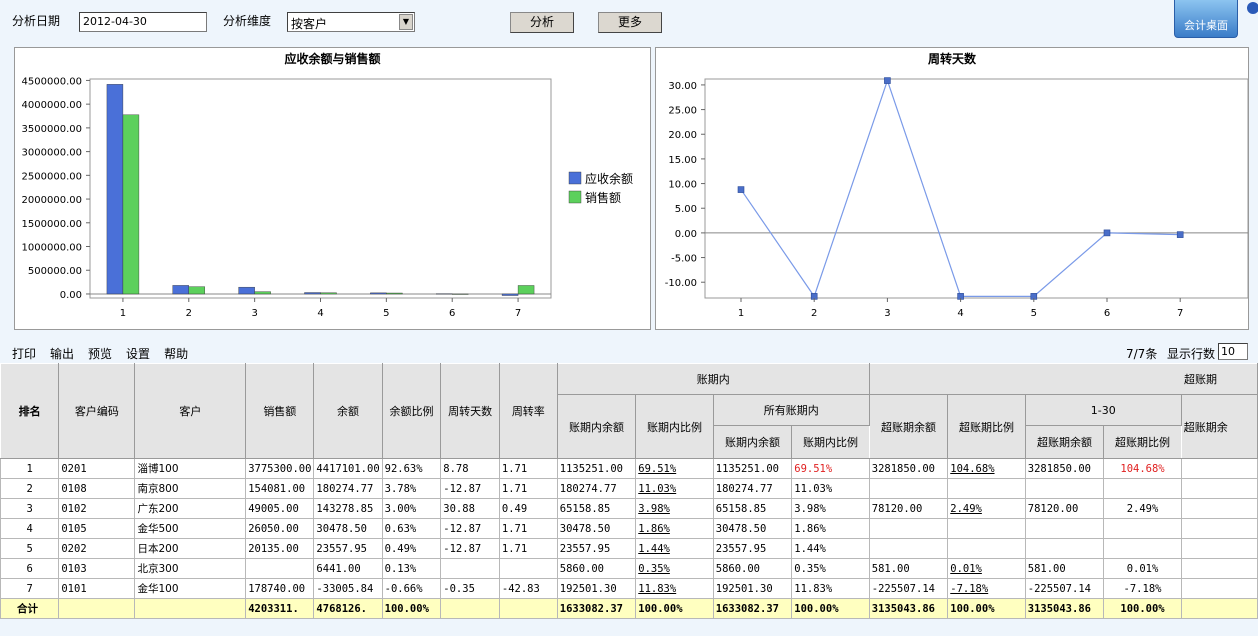 This screenshot has height=636, width=1258. Describe the element at coordinates (830, 508) in the screenshot. I see `table-cell: 3.98%` at that location.